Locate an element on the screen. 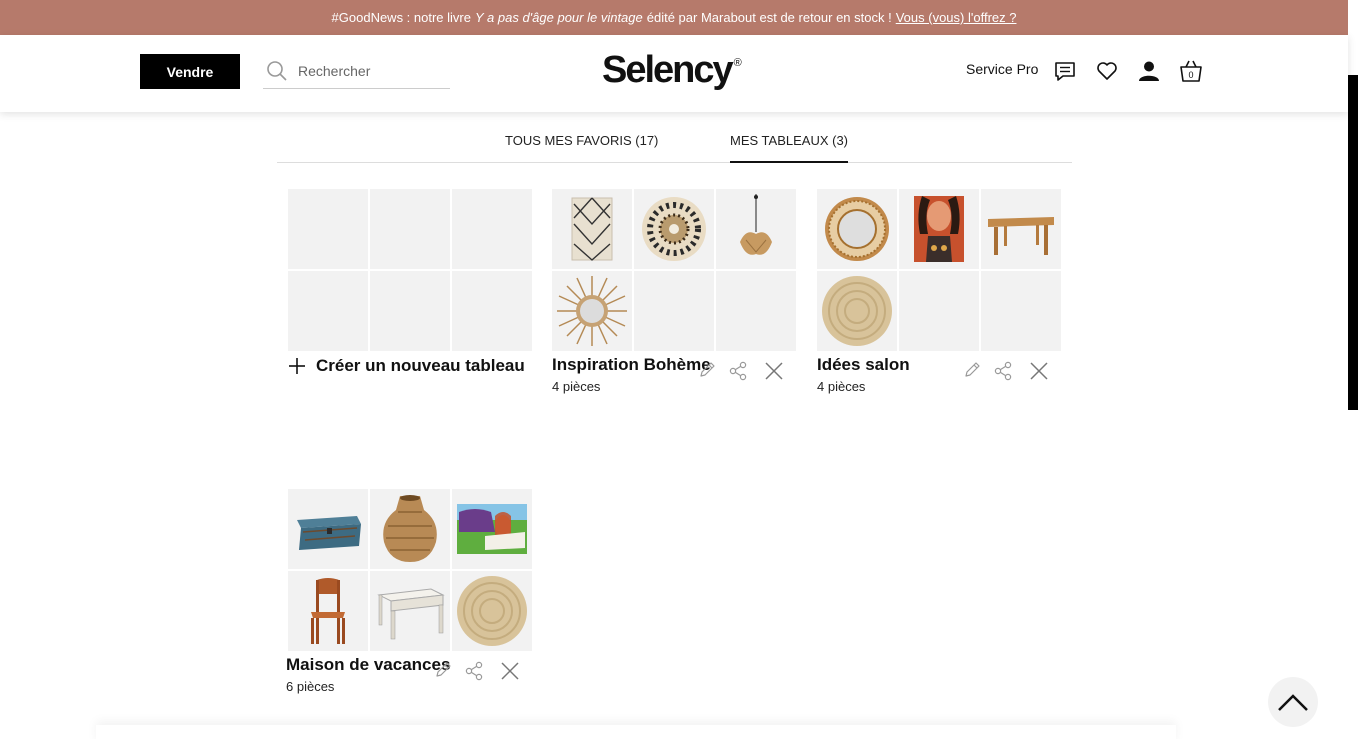 The width and height of the screenshot is (1358, 739). heart-icon is located at coordinates (1107, 71).